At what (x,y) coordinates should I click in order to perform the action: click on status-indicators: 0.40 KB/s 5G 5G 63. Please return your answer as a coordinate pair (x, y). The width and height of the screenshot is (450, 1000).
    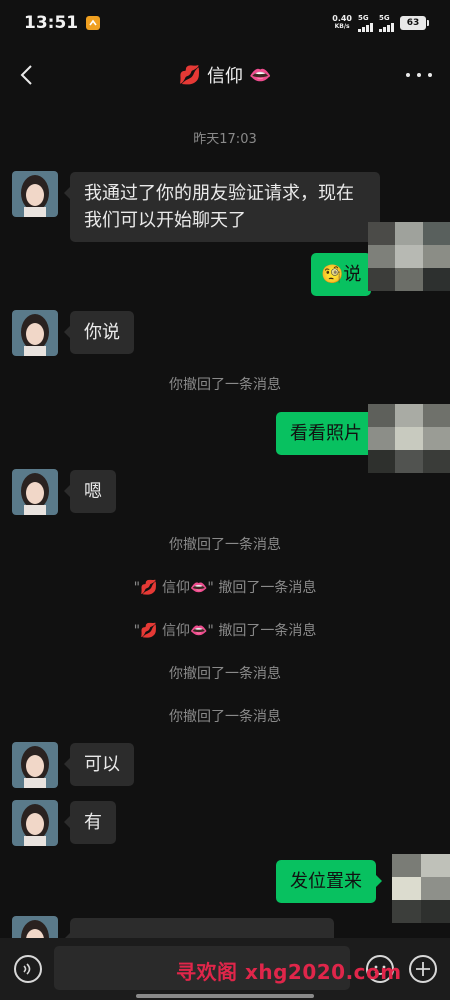
    Looking at the image, I should click on (380, 23).